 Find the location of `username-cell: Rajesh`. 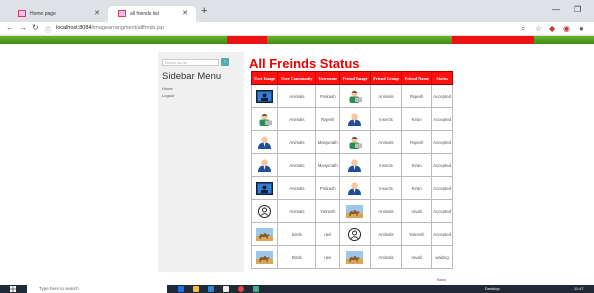

username-cell: Rajesh is located at coordinates (328, 119).